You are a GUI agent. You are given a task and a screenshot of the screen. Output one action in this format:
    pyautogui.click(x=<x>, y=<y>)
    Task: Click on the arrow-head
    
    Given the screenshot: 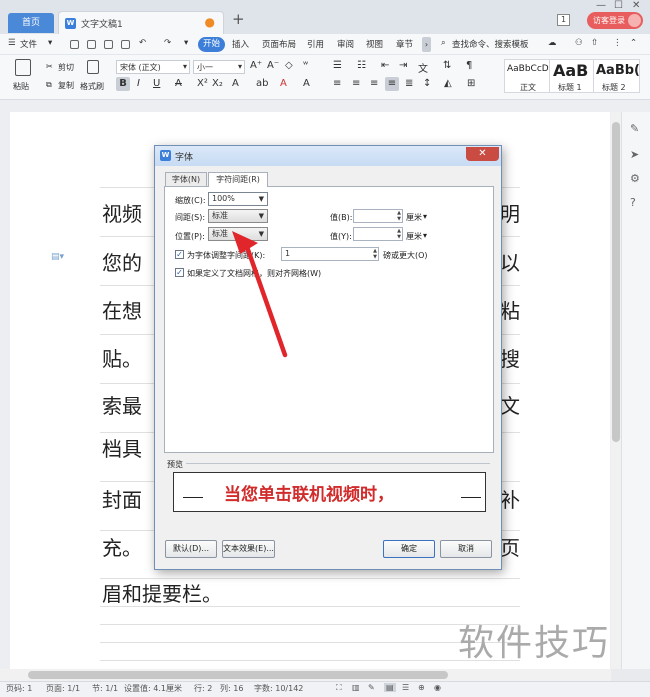 What is the action you would take?
    pyautogui.click(x=245, y=242)
    